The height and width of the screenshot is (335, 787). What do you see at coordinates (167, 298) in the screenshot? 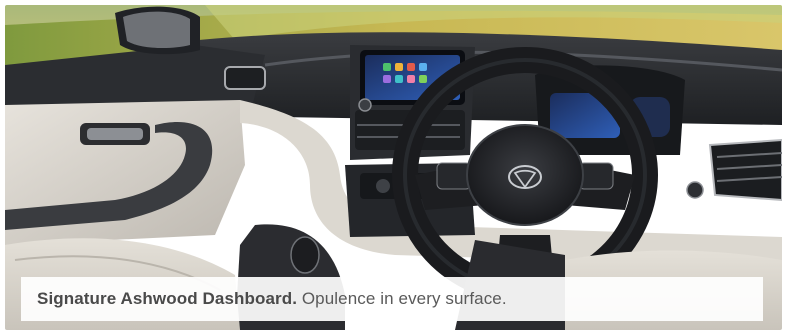
I see `caption-title: Signature Ashwood Dashboard.` at bounding box center [167, 298].